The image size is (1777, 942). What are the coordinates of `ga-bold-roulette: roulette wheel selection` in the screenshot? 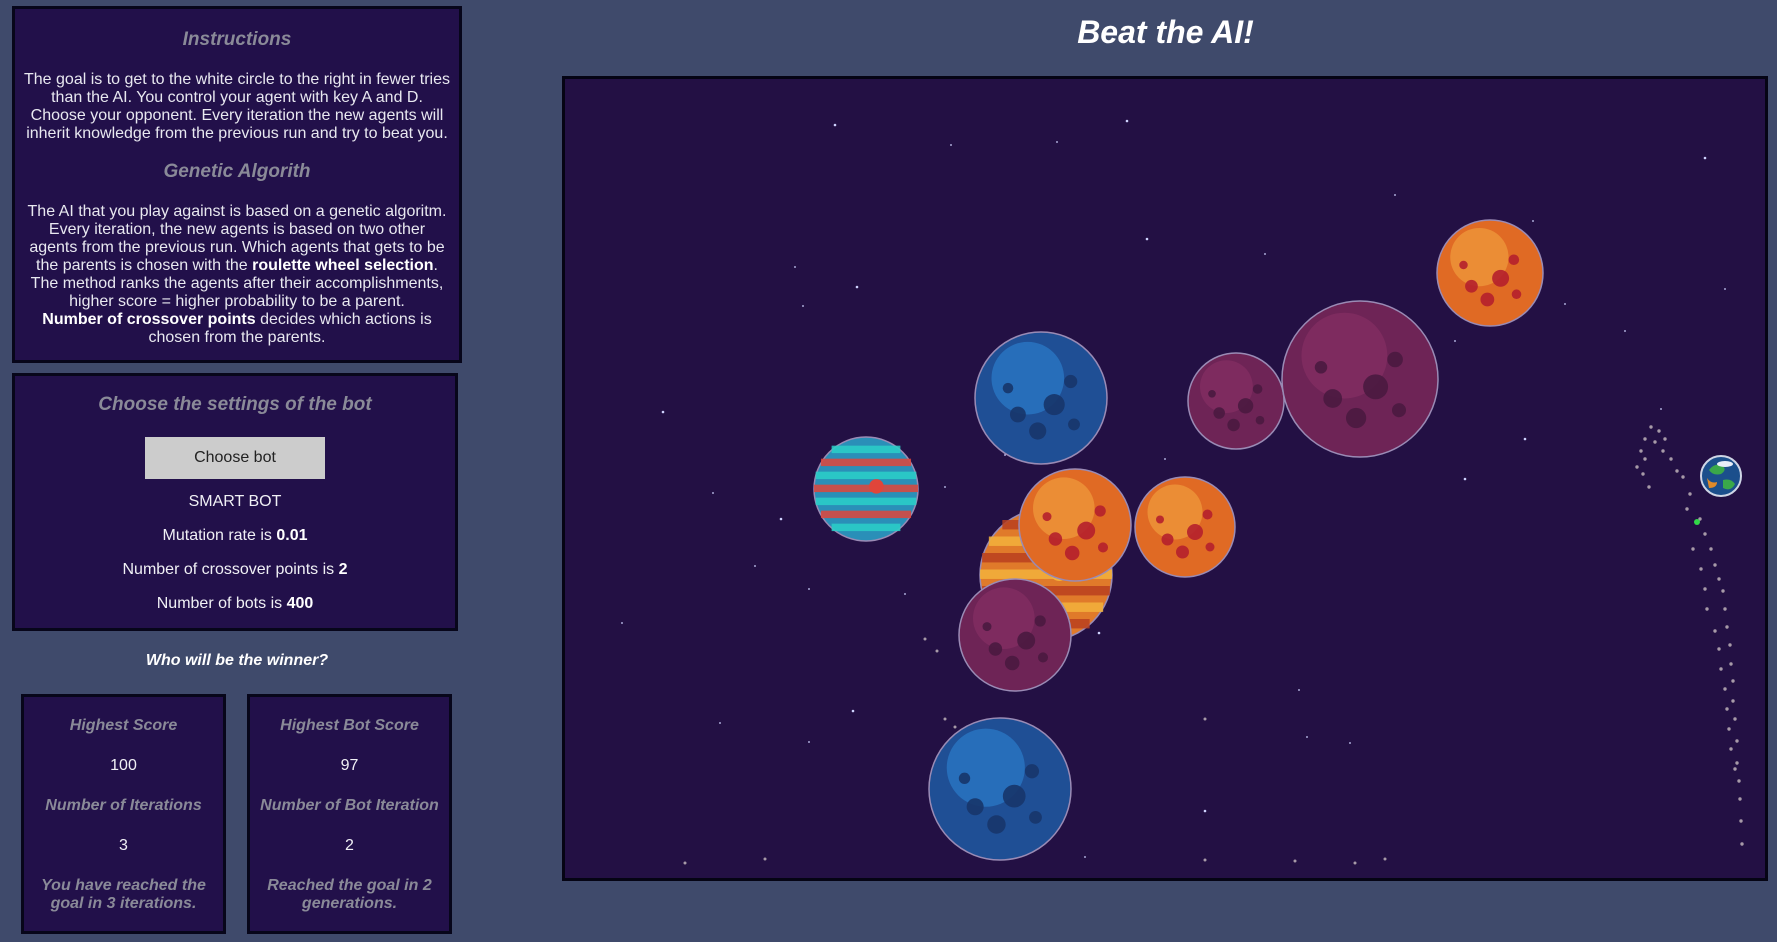 It's located at (343, 265).